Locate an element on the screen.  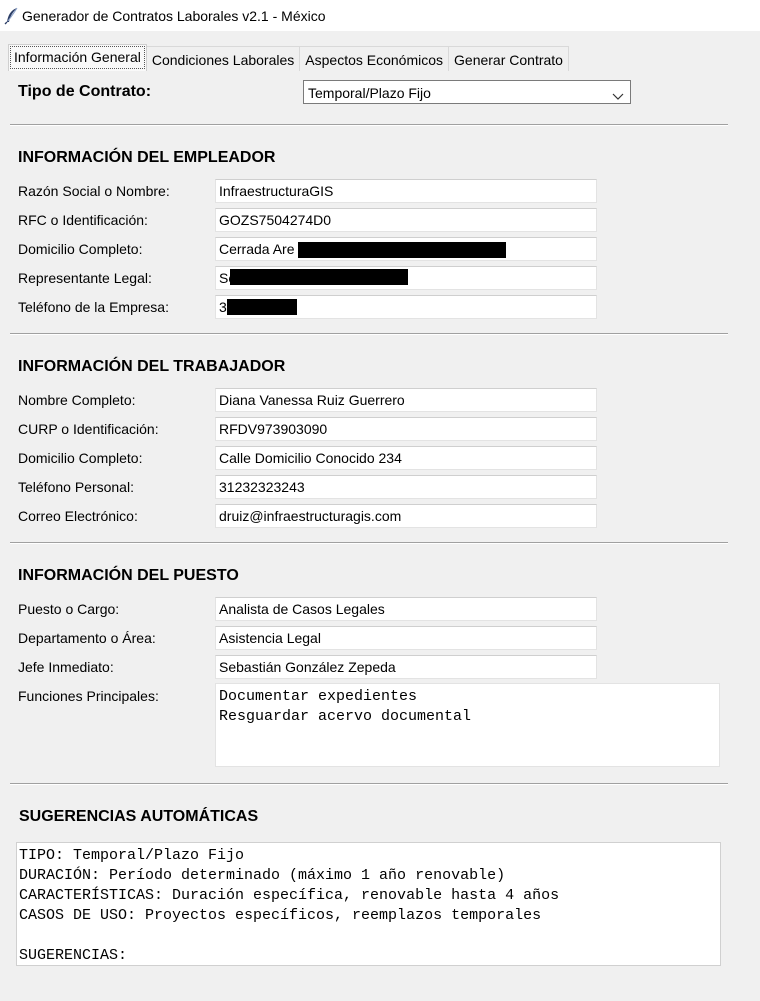
chevron-down-icon is located at coordinates (618, 92).